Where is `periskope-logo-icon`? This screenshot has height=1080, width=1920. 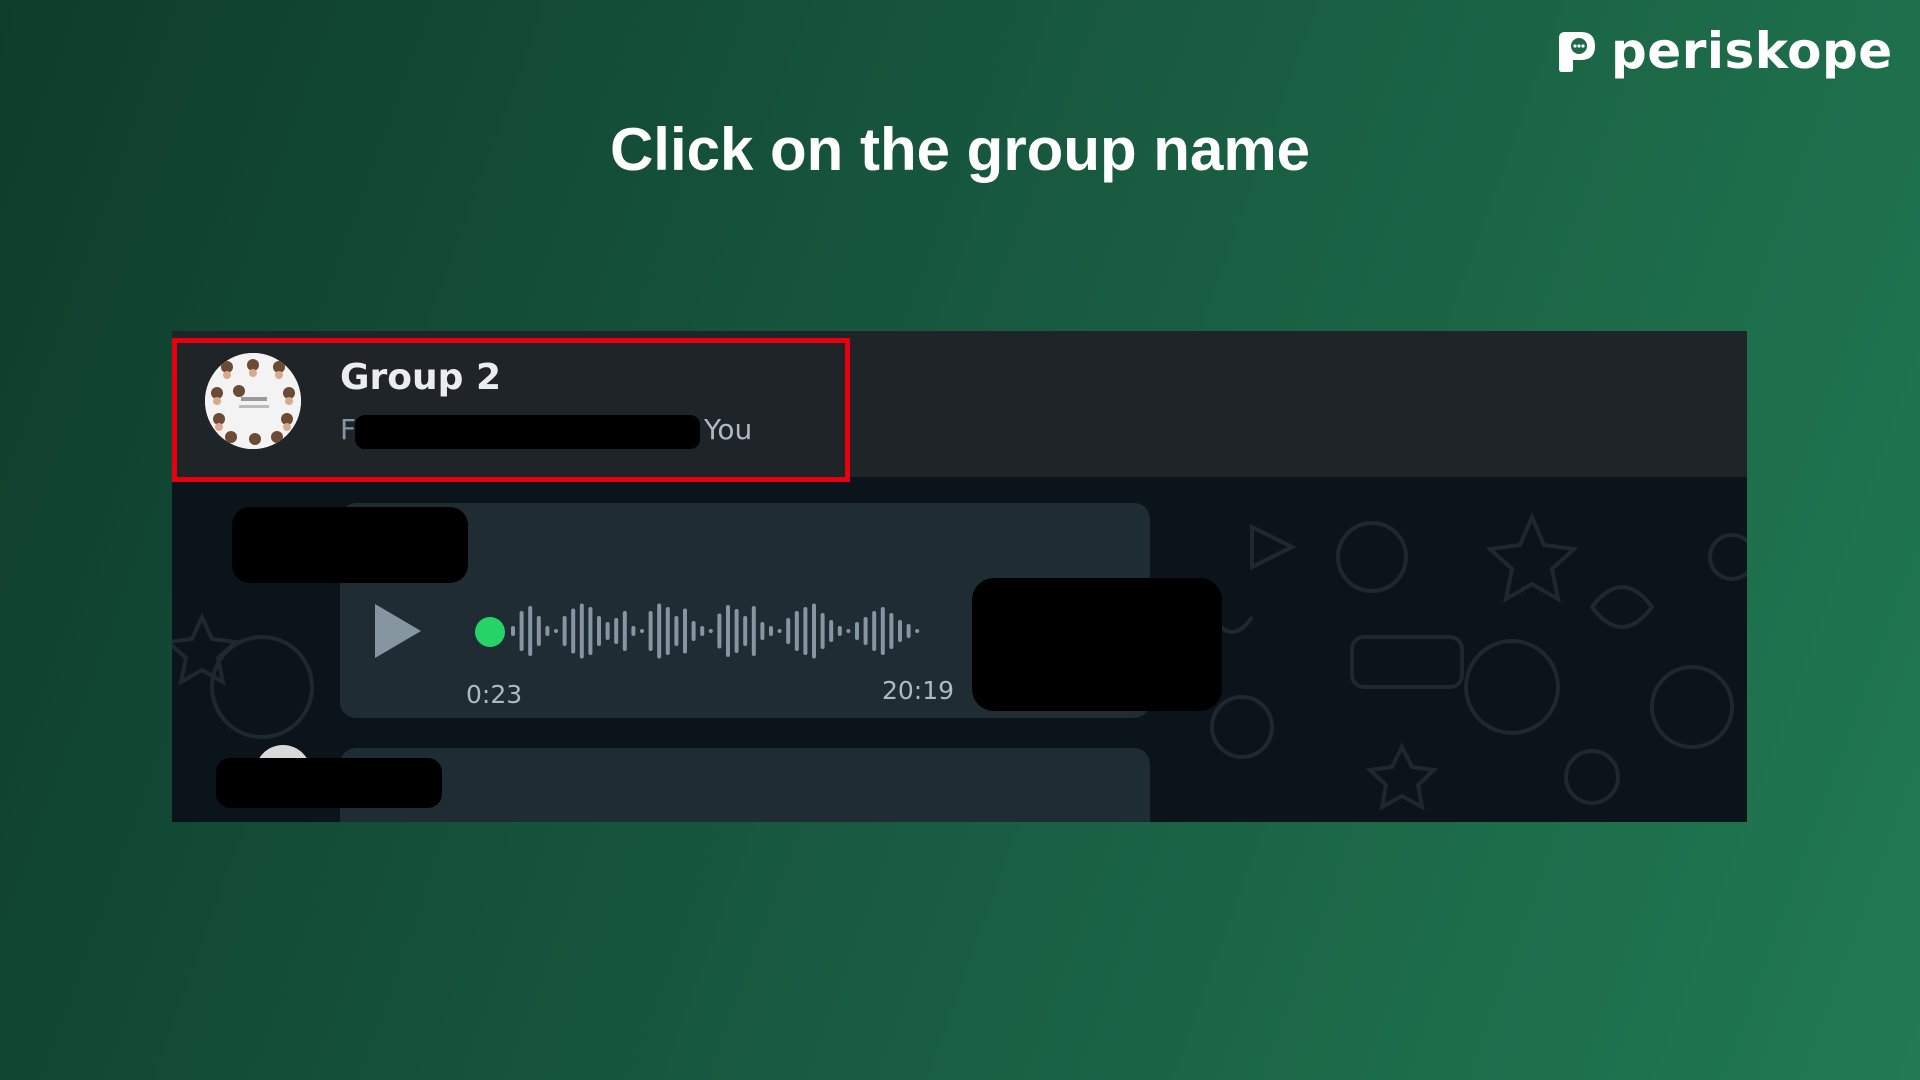
periskope-logo-icon is located at coordinates (1577, 52).